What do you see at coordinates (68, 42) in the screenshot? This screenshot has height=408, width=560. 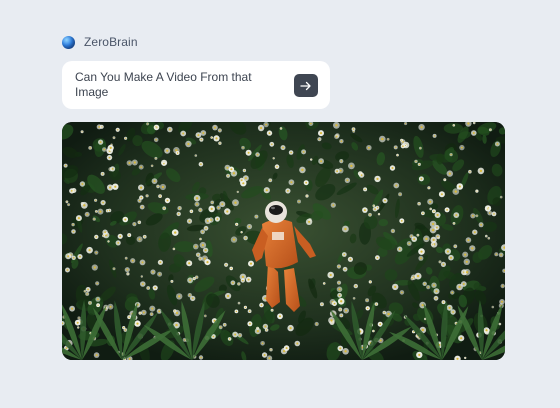 I see `zerobrain-logo-icon` at bounding box center [68, 42].